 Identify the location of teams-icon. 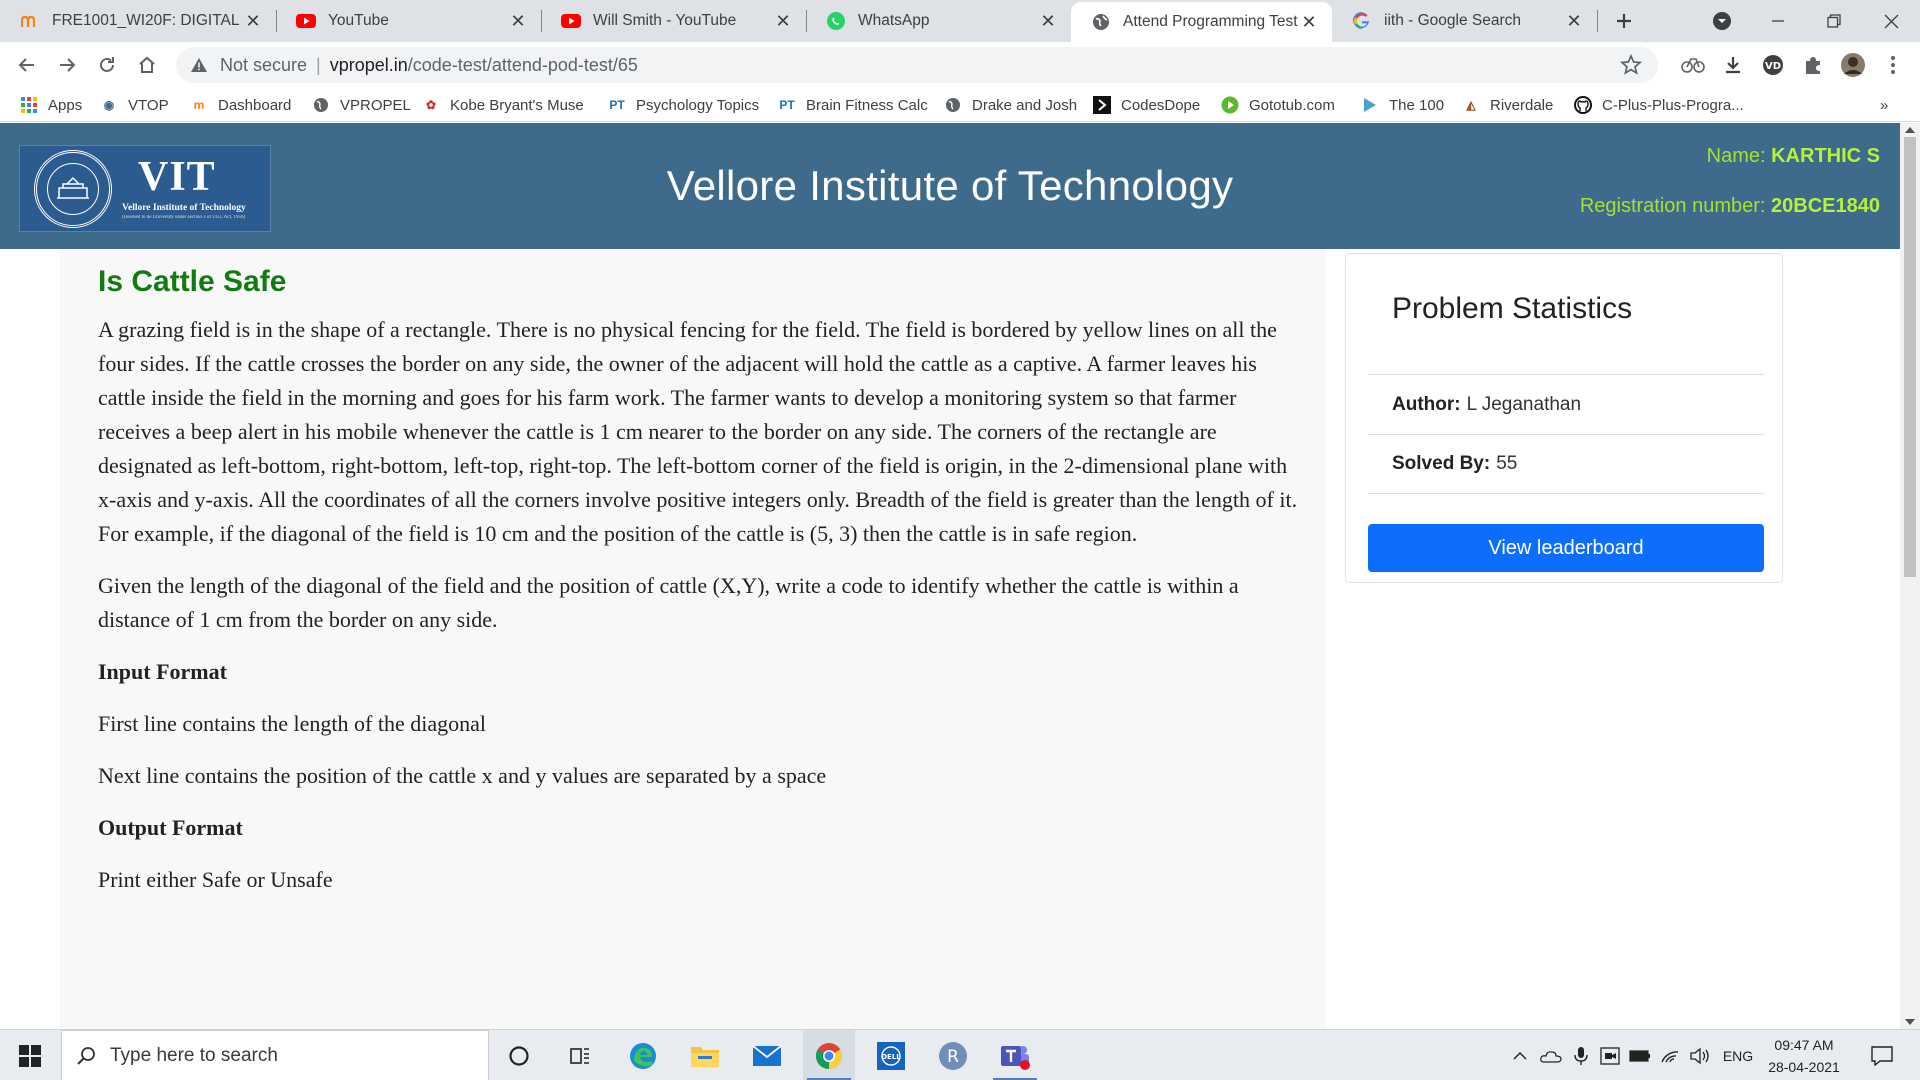
(1015, 1057).